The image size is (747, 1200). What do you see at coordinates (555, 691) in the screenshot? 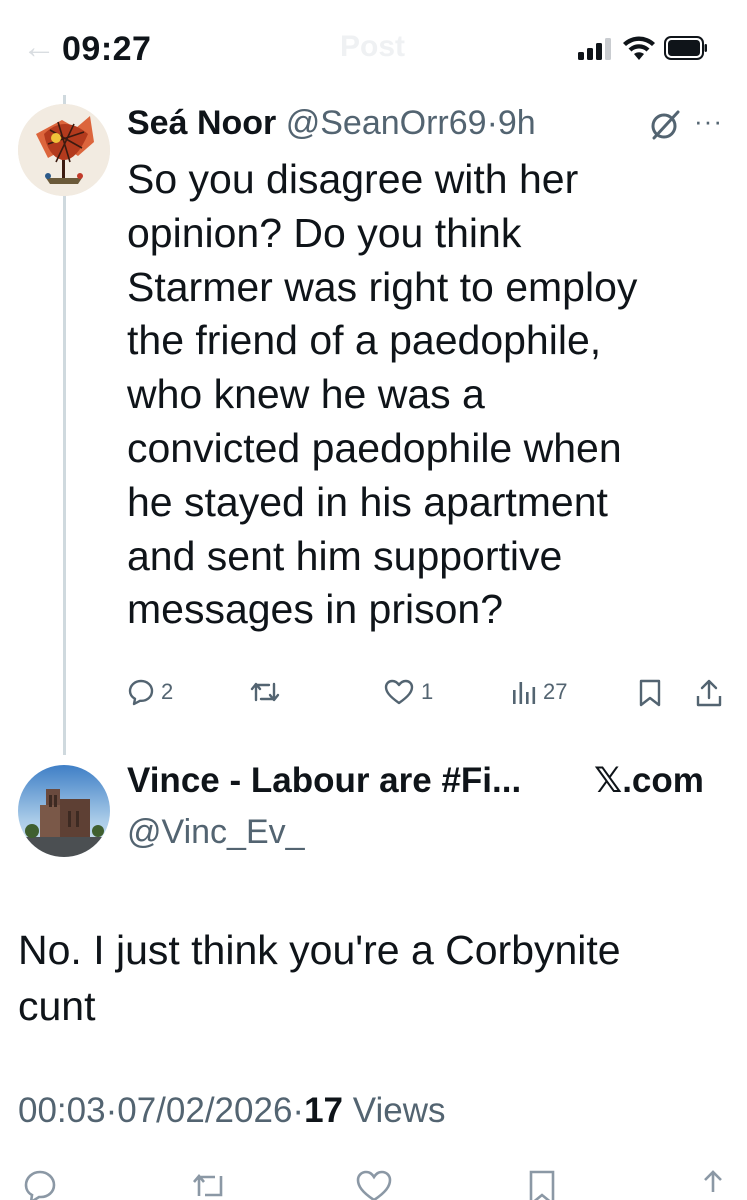
I see `view-count: 27` at bounding box center [555, 691].